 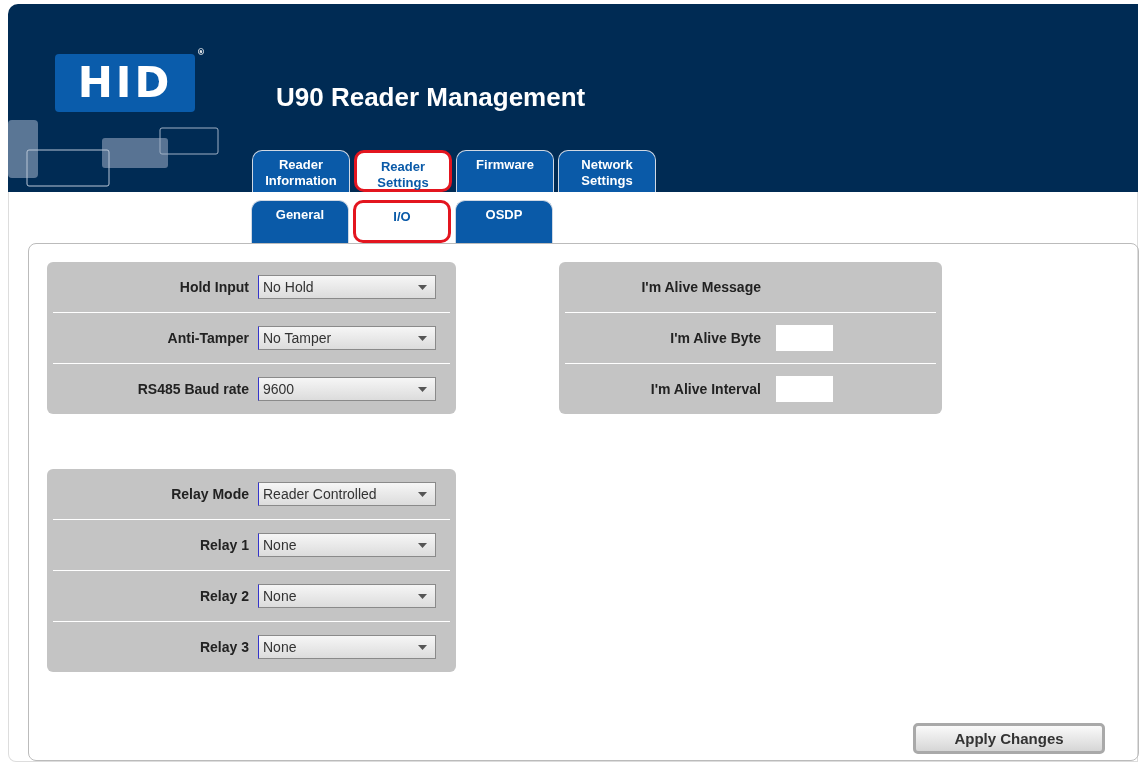 I want to click on tab: Reader Settings, so click(x=403, y=171).